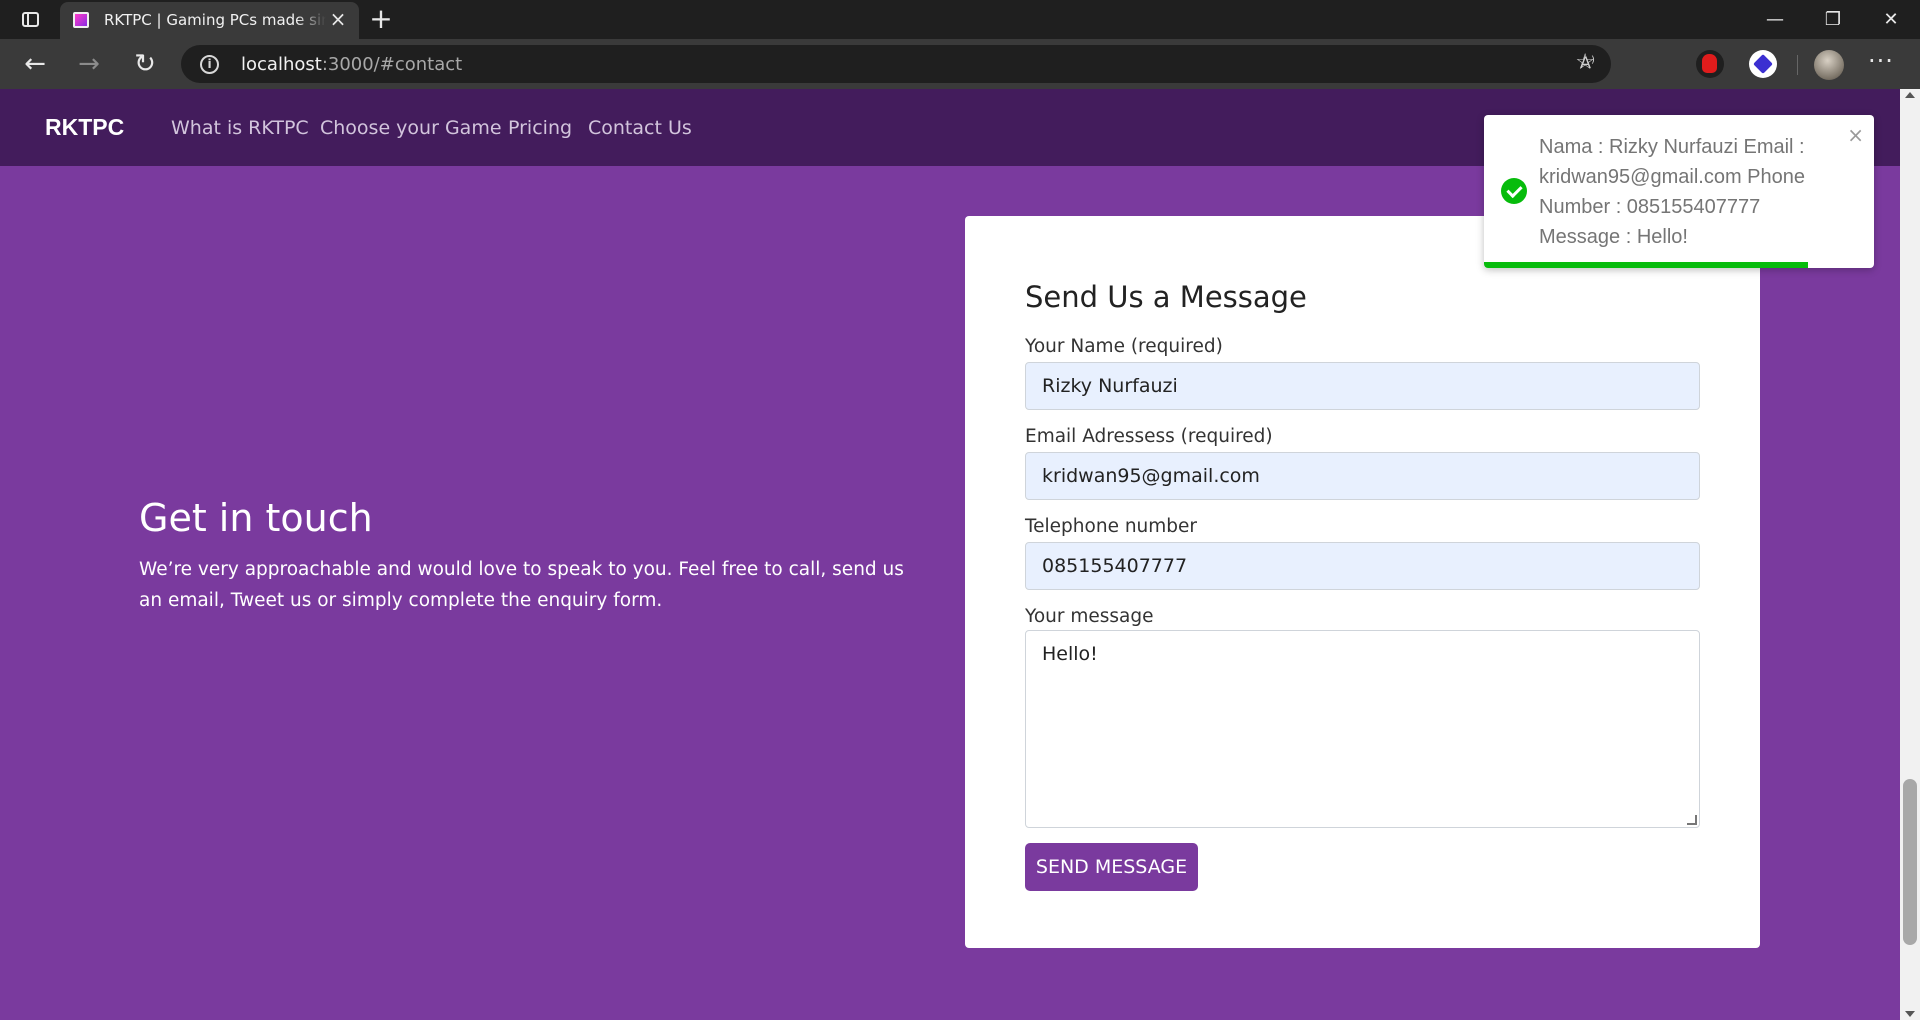 This screenshot has width=1920, height=1020. Describe the element at coordinates (1149, 436) in the screenshot. I see `email-label: Email Adressess (required)` at that location.